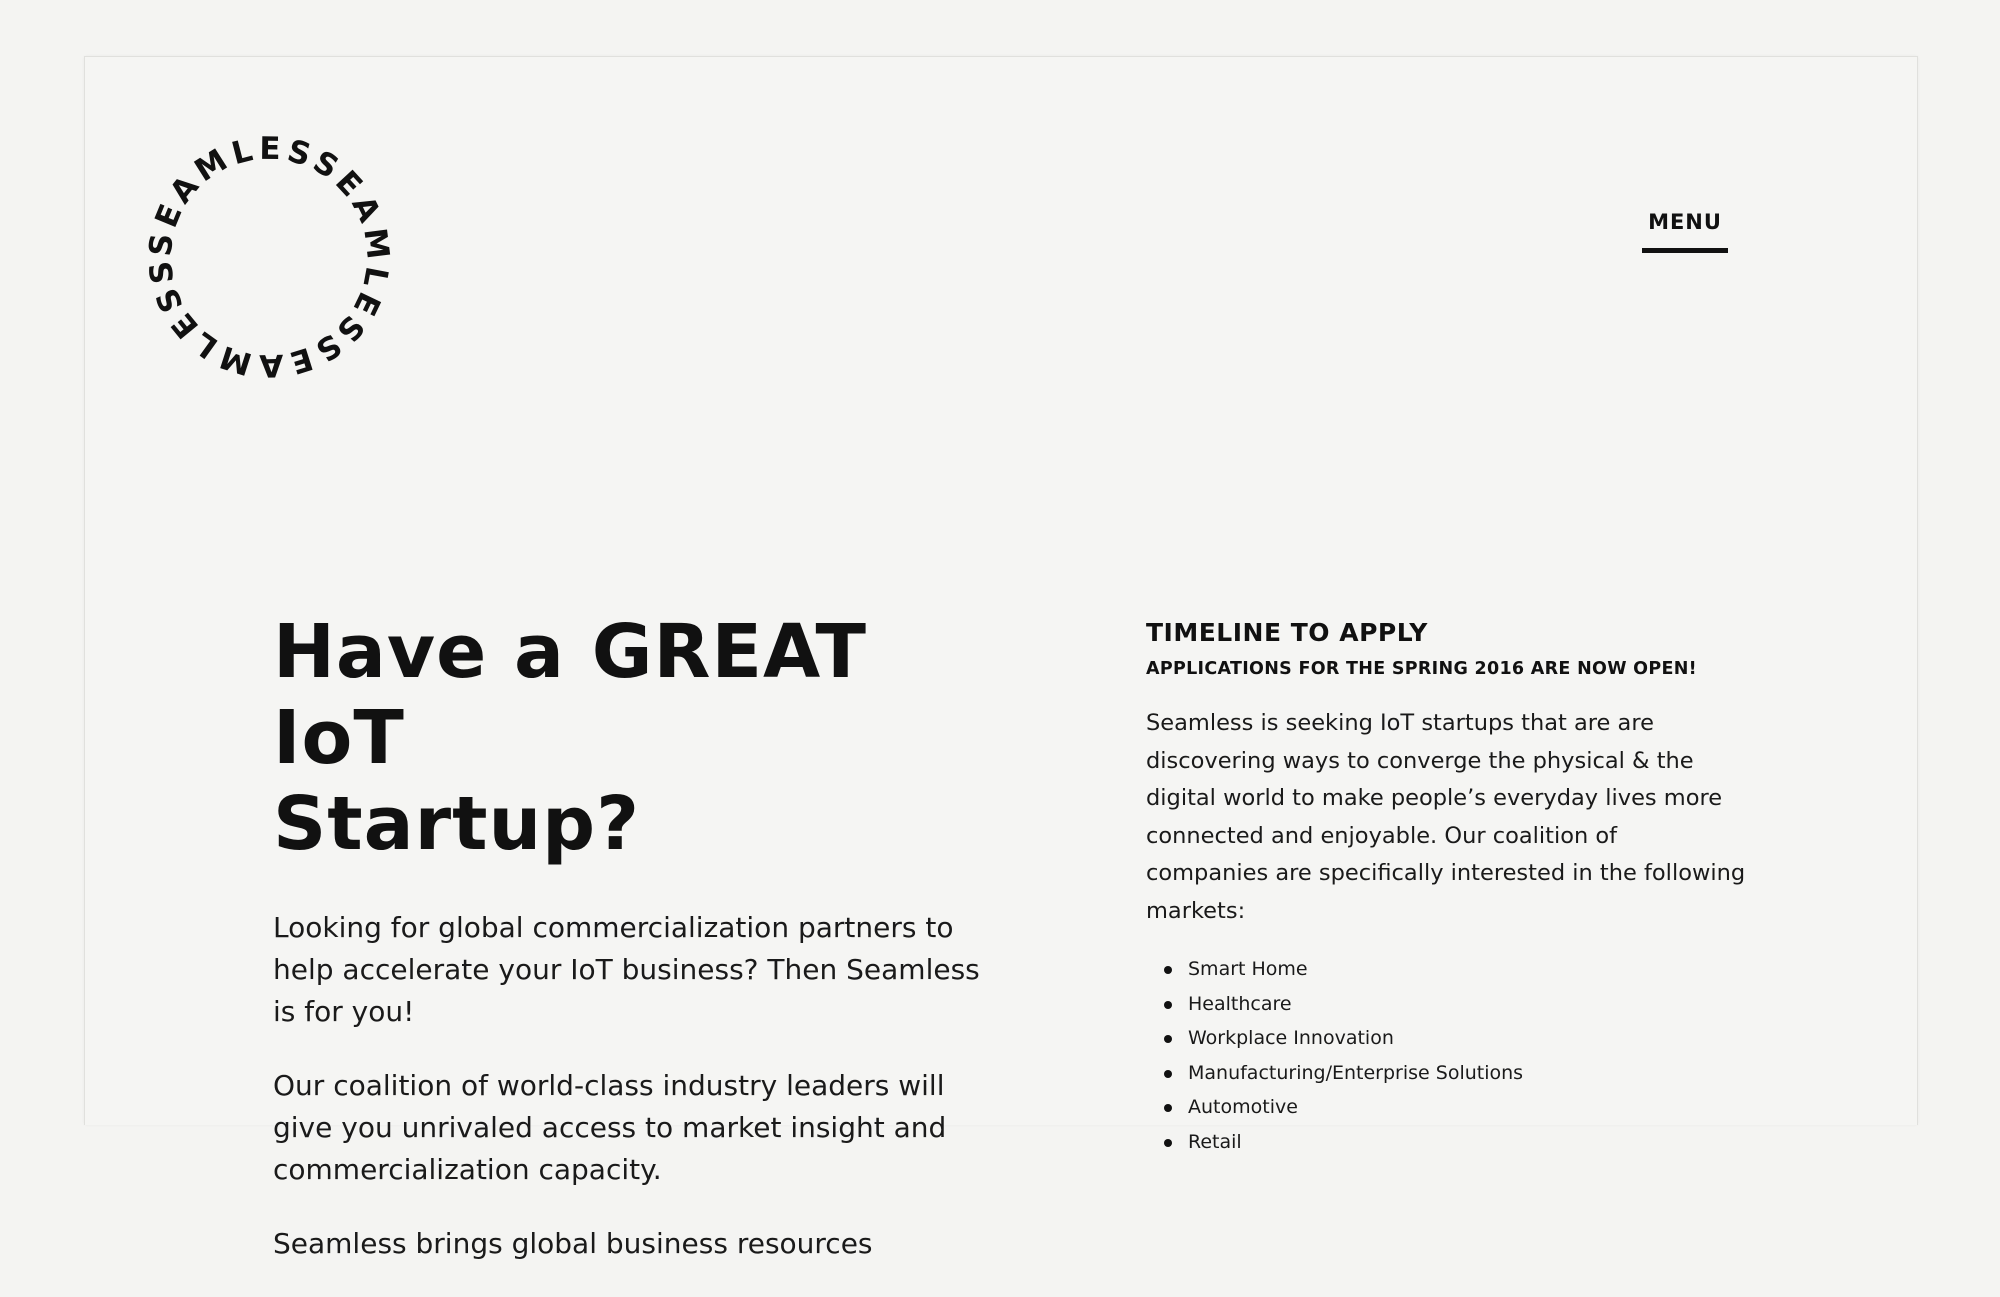  What do you see at coordinates (1446, 1107) in the screenshot?
I see `list-item: Automotive` at bounding box center [1446, 1107].